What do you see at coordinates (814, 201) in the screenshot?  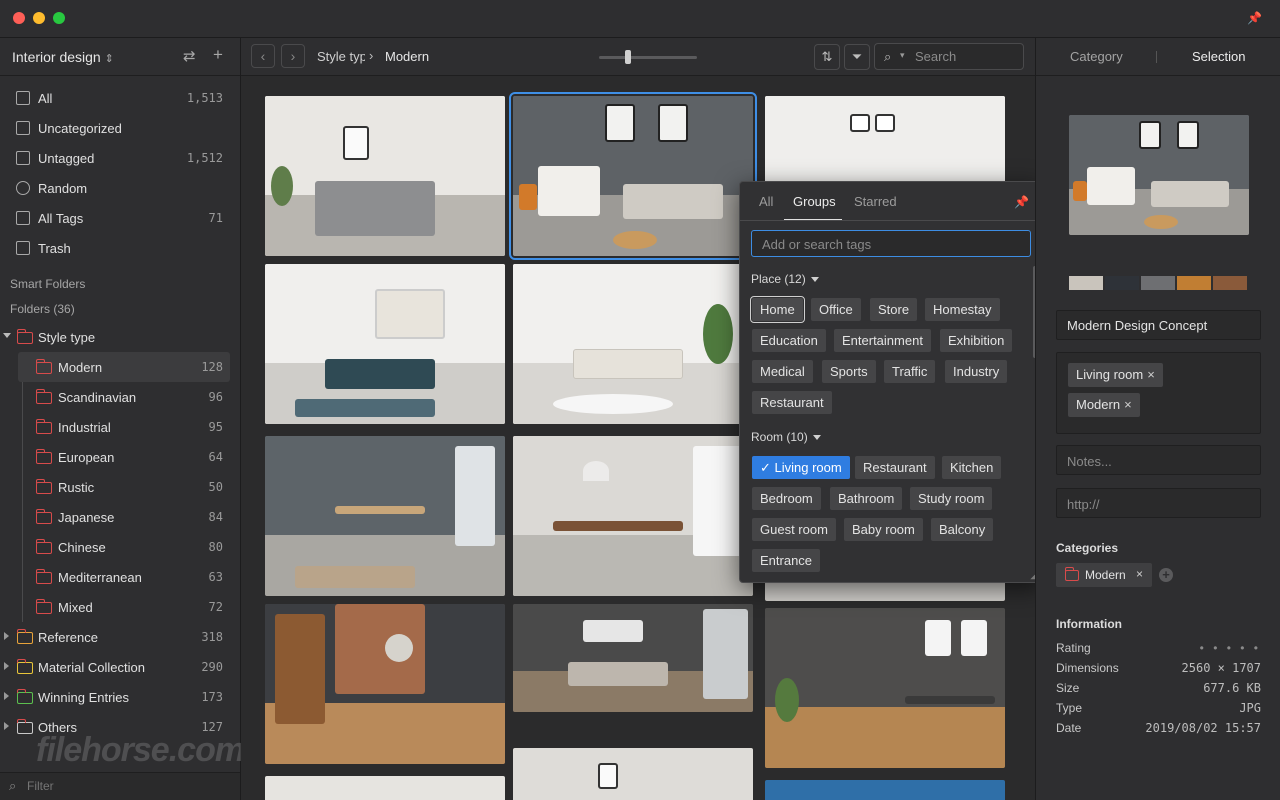 I see `tab-groups: Groups` at bounding box center [814, 201].